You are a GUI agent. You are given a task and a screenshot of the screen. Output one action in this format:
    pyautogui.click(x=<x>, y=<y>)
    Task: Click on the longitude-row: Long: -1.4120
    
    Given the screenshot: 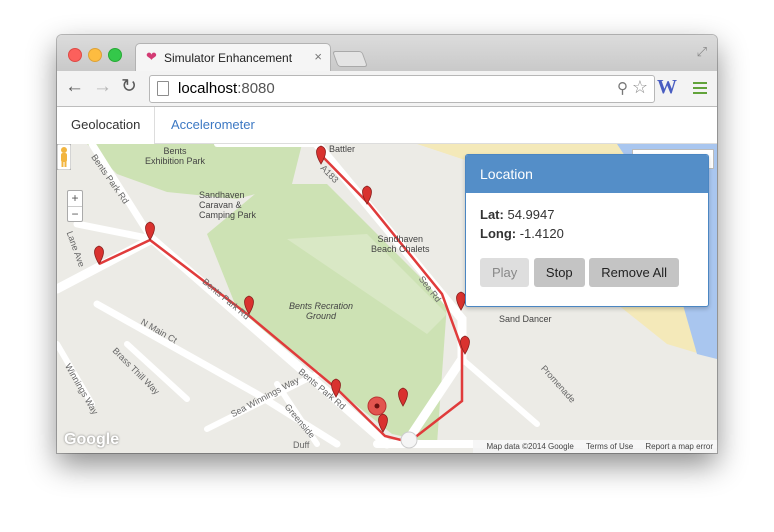 What is the action you would take?
    pyautogui.click(x=587, y=235)
    